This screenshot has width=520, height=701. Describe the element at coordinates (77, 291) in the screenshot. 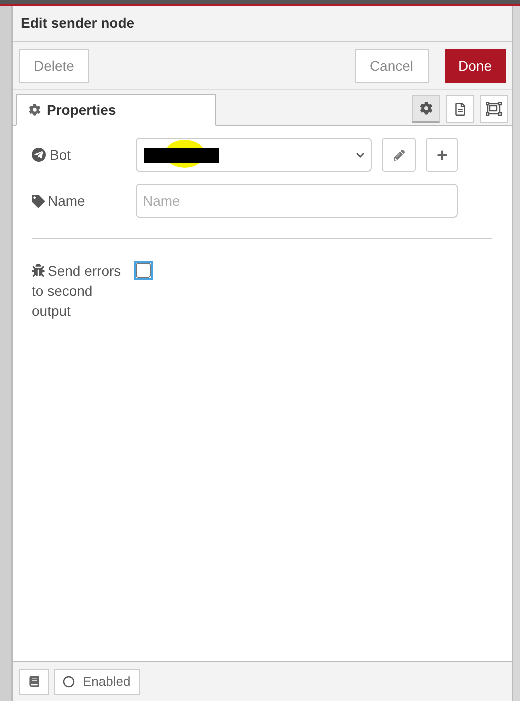

I see `send-errors-label: Send errors to second output` at that location.